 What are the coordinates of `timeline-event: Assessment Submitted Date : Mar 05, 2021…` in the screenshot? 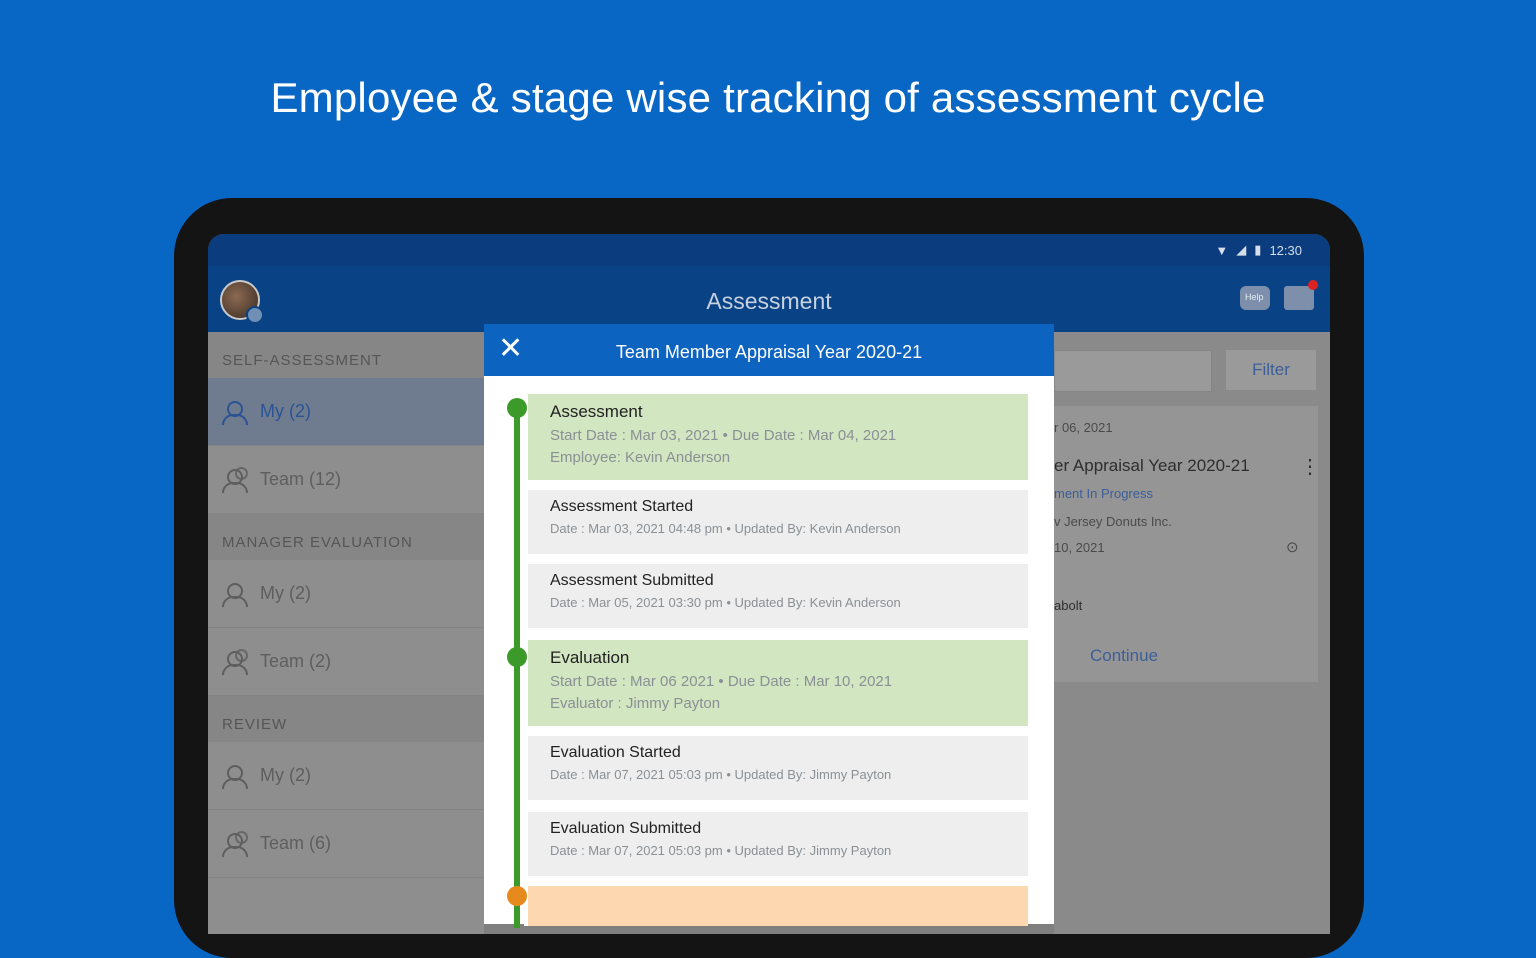 It's located at (776, 596).